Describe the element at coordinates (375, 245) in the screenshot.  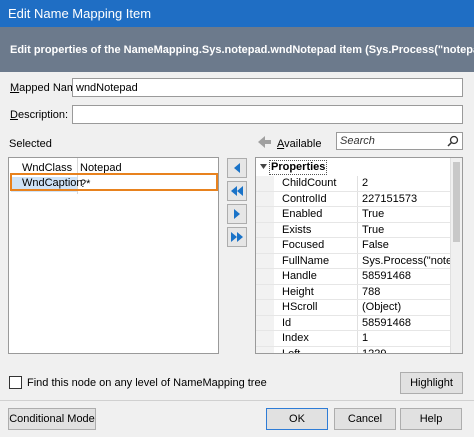
I see `property-value: False` at that location.